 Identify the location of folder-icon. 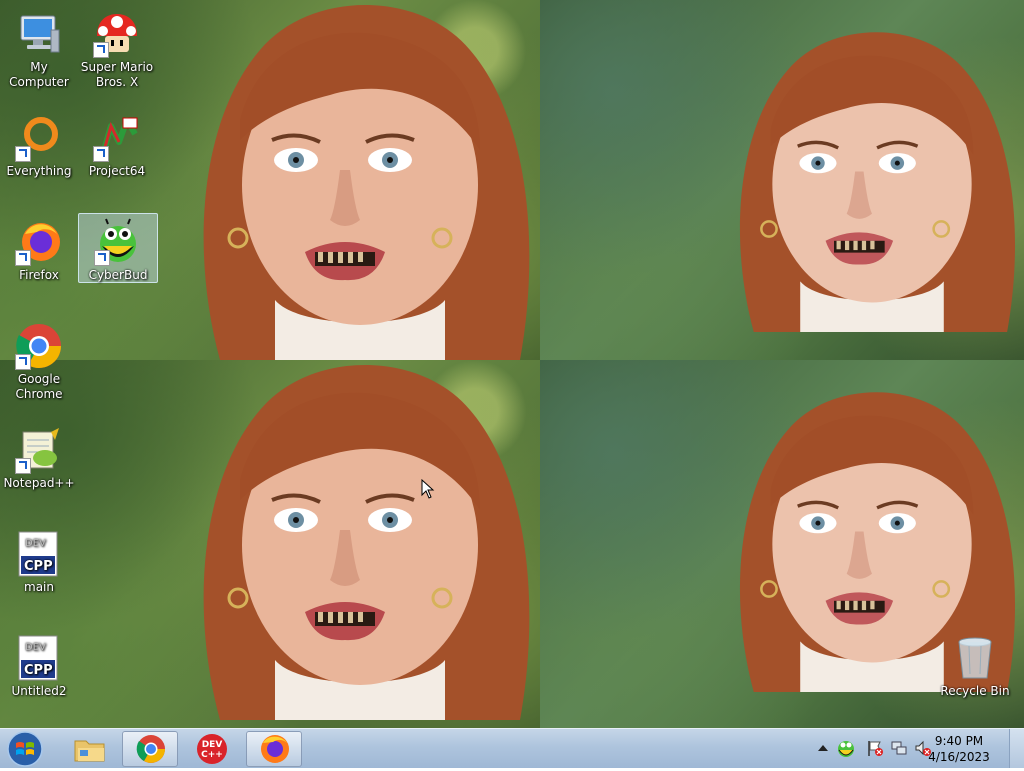
(89, 751).